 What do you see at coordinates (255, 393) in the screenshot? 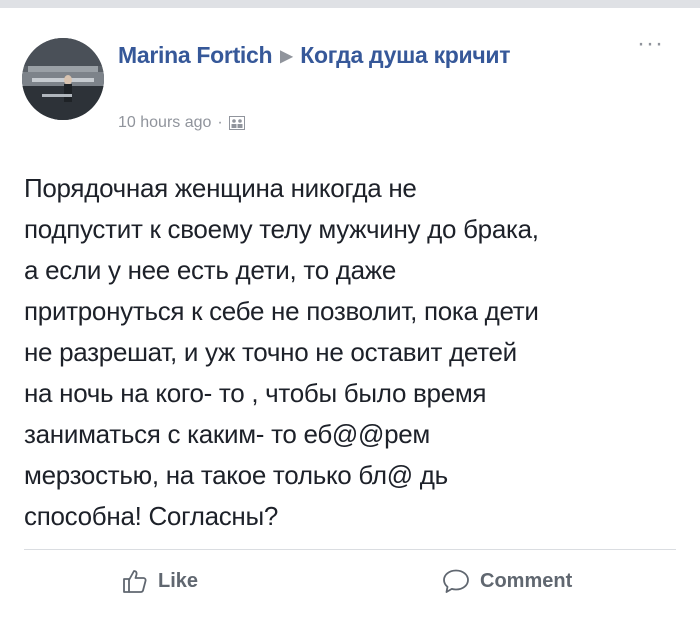
I see `post-body-line: на ночь на кого- то , чтобы было время` at bounding box center [255, 393].